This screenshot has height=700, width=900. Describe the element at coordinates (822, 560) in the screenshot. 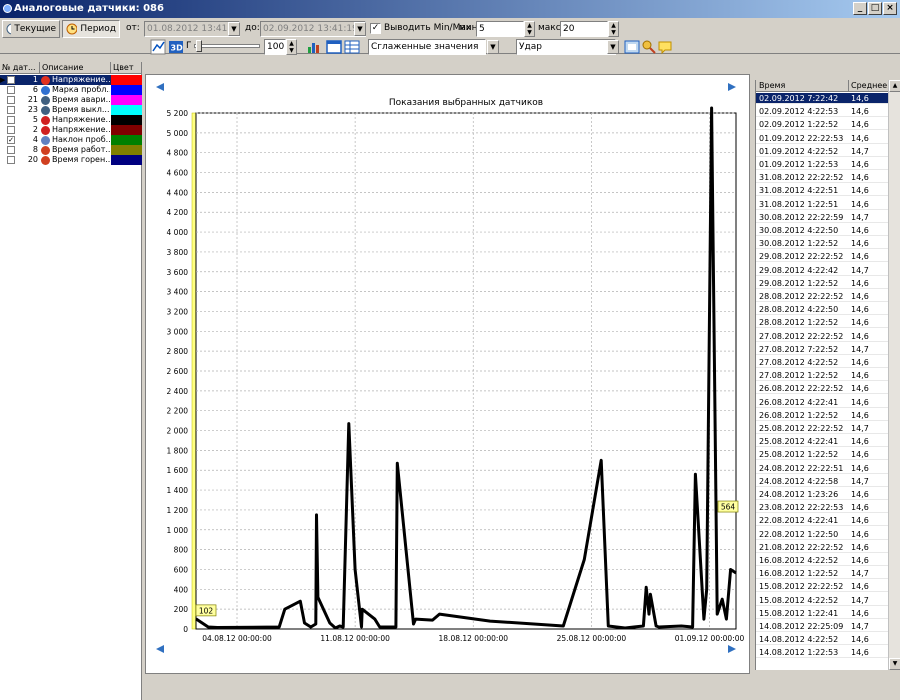

I see `reading-row: 16.08.2012 4:22:52 14,6` at that location.